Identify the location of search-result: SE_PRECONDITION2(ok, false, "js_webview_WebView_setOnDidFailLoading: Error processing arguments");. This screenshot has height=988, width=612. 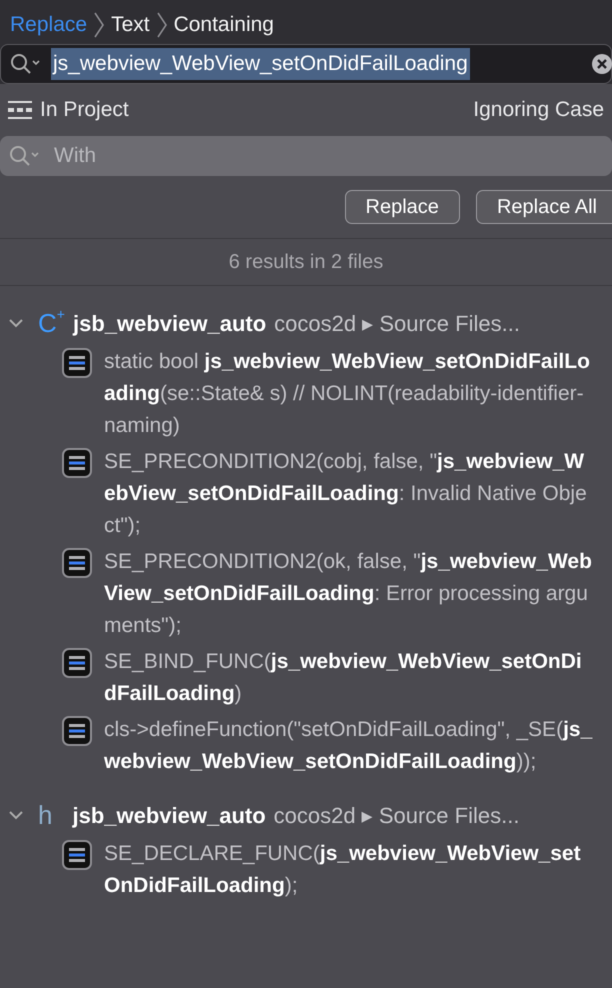
(349, 594).